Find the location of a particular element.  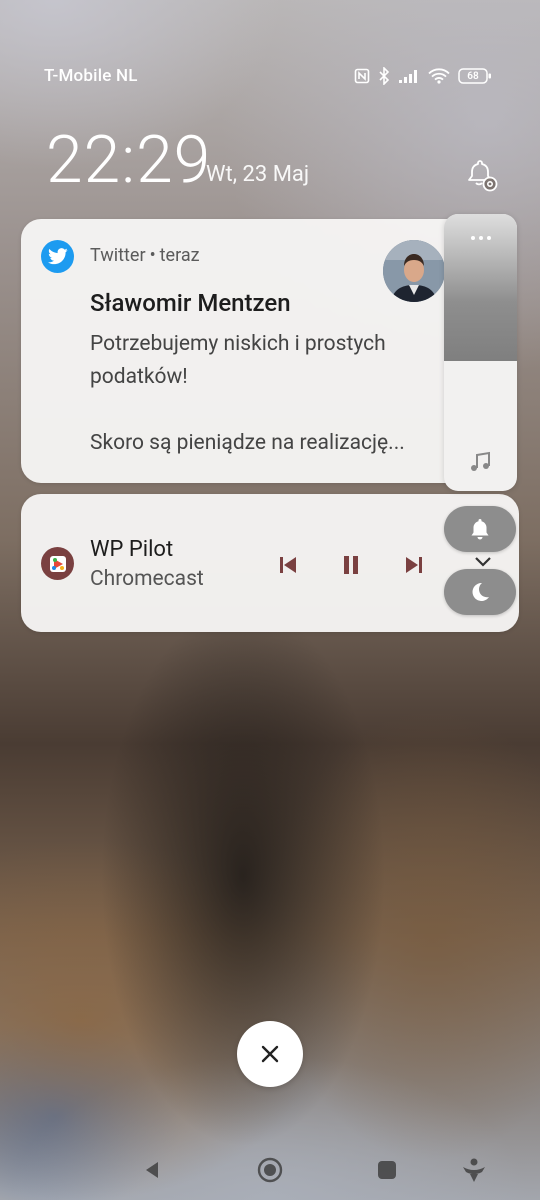

notification-header: Twitter • teraz is located at coordinates (145, 255).